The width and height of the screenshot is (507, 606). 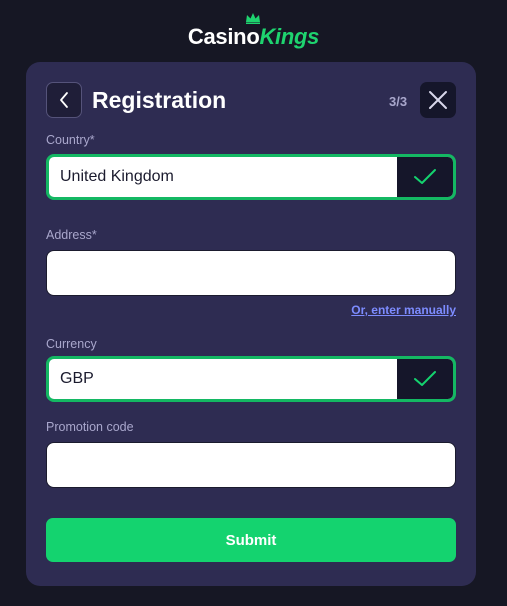 What do you see at coordinates (223, 379) in the screenshot?
I see `currency-input` at bounding box center [223, 379].